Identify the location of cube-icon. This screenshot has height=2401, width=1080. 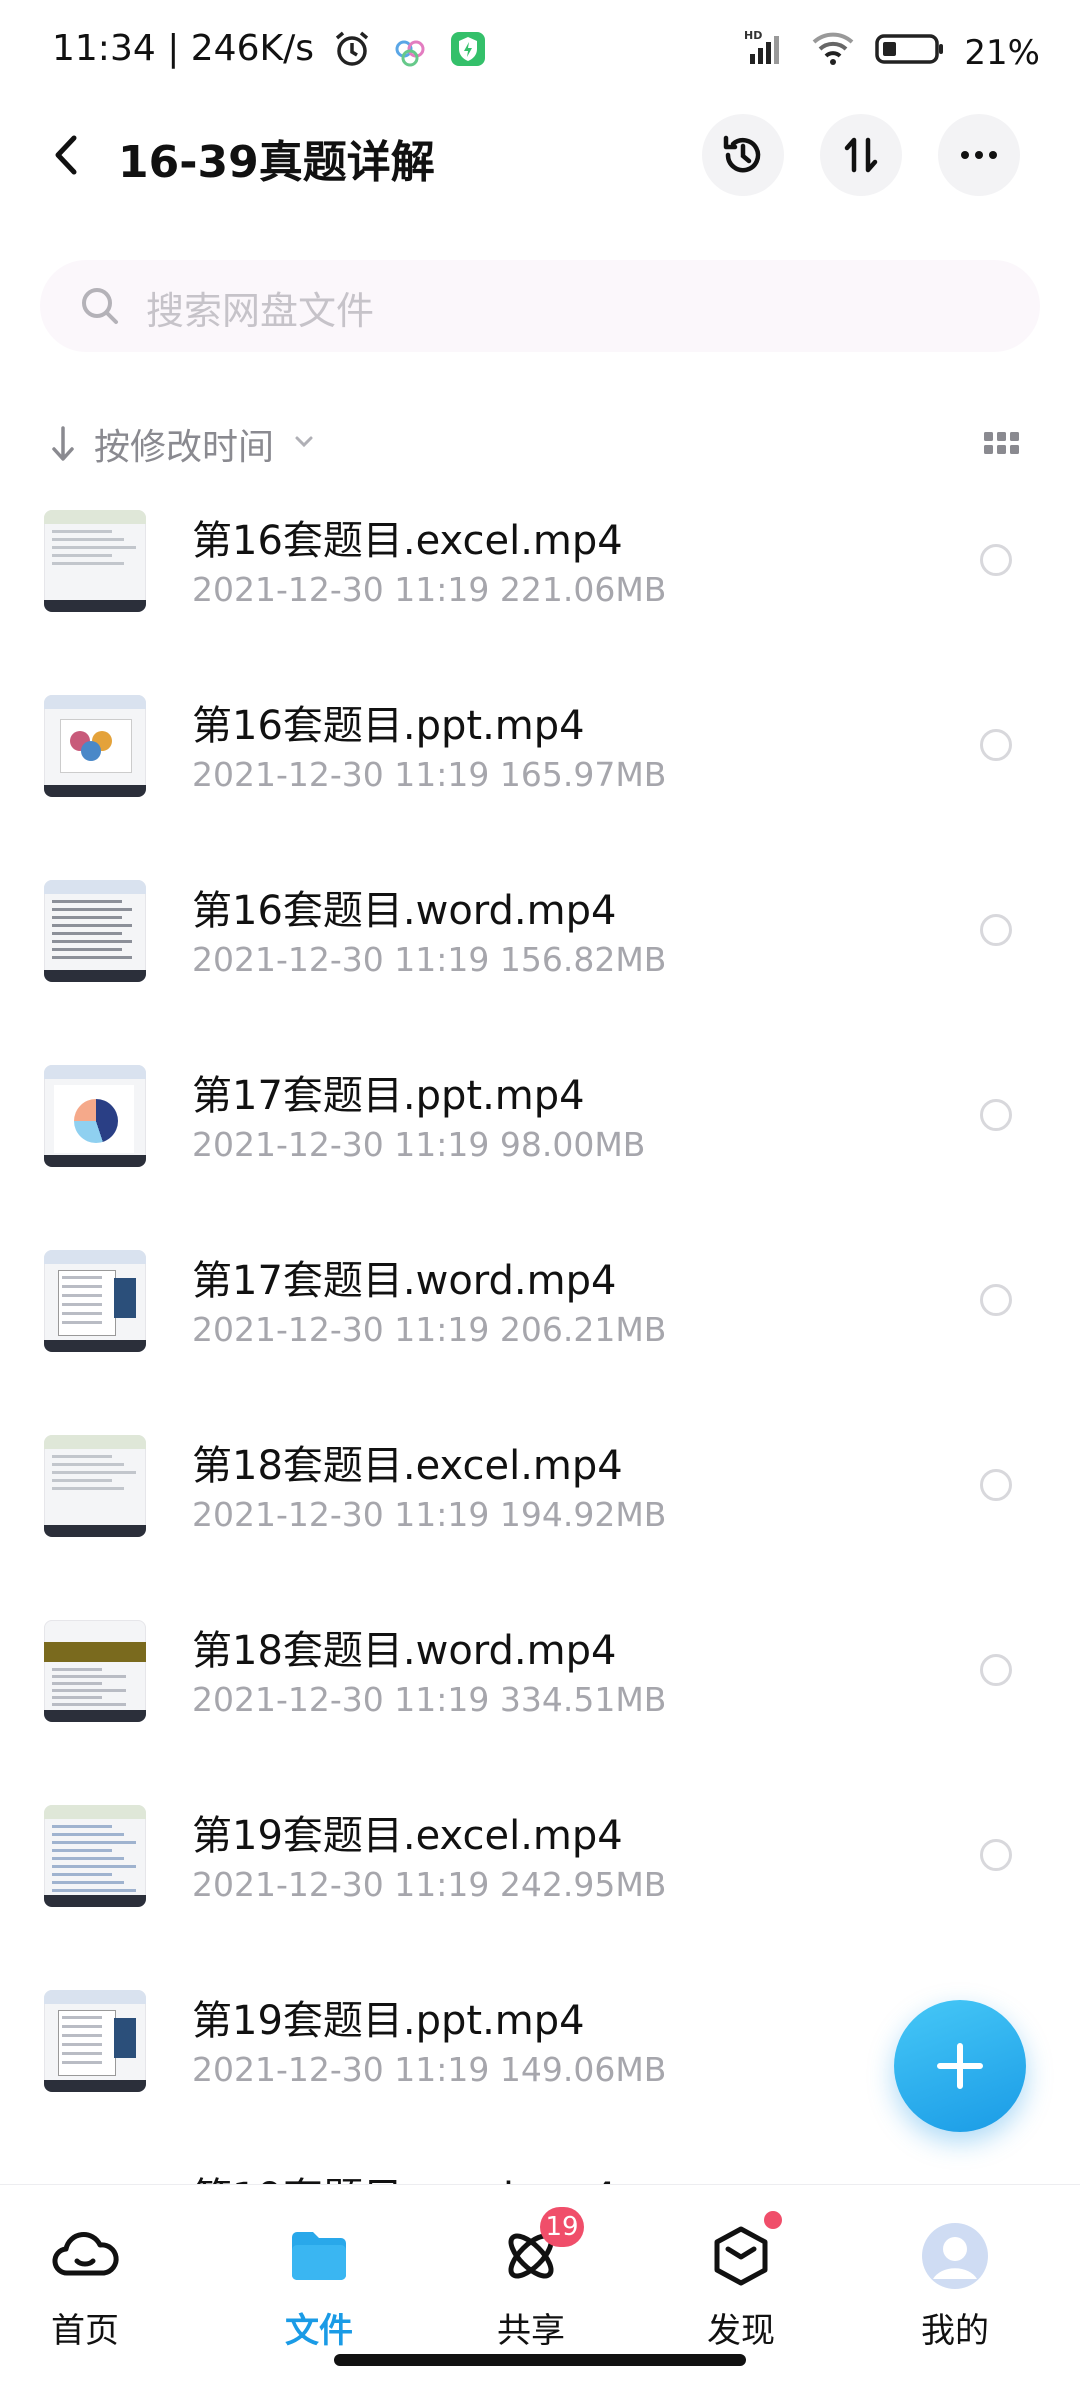
(744, 2251).